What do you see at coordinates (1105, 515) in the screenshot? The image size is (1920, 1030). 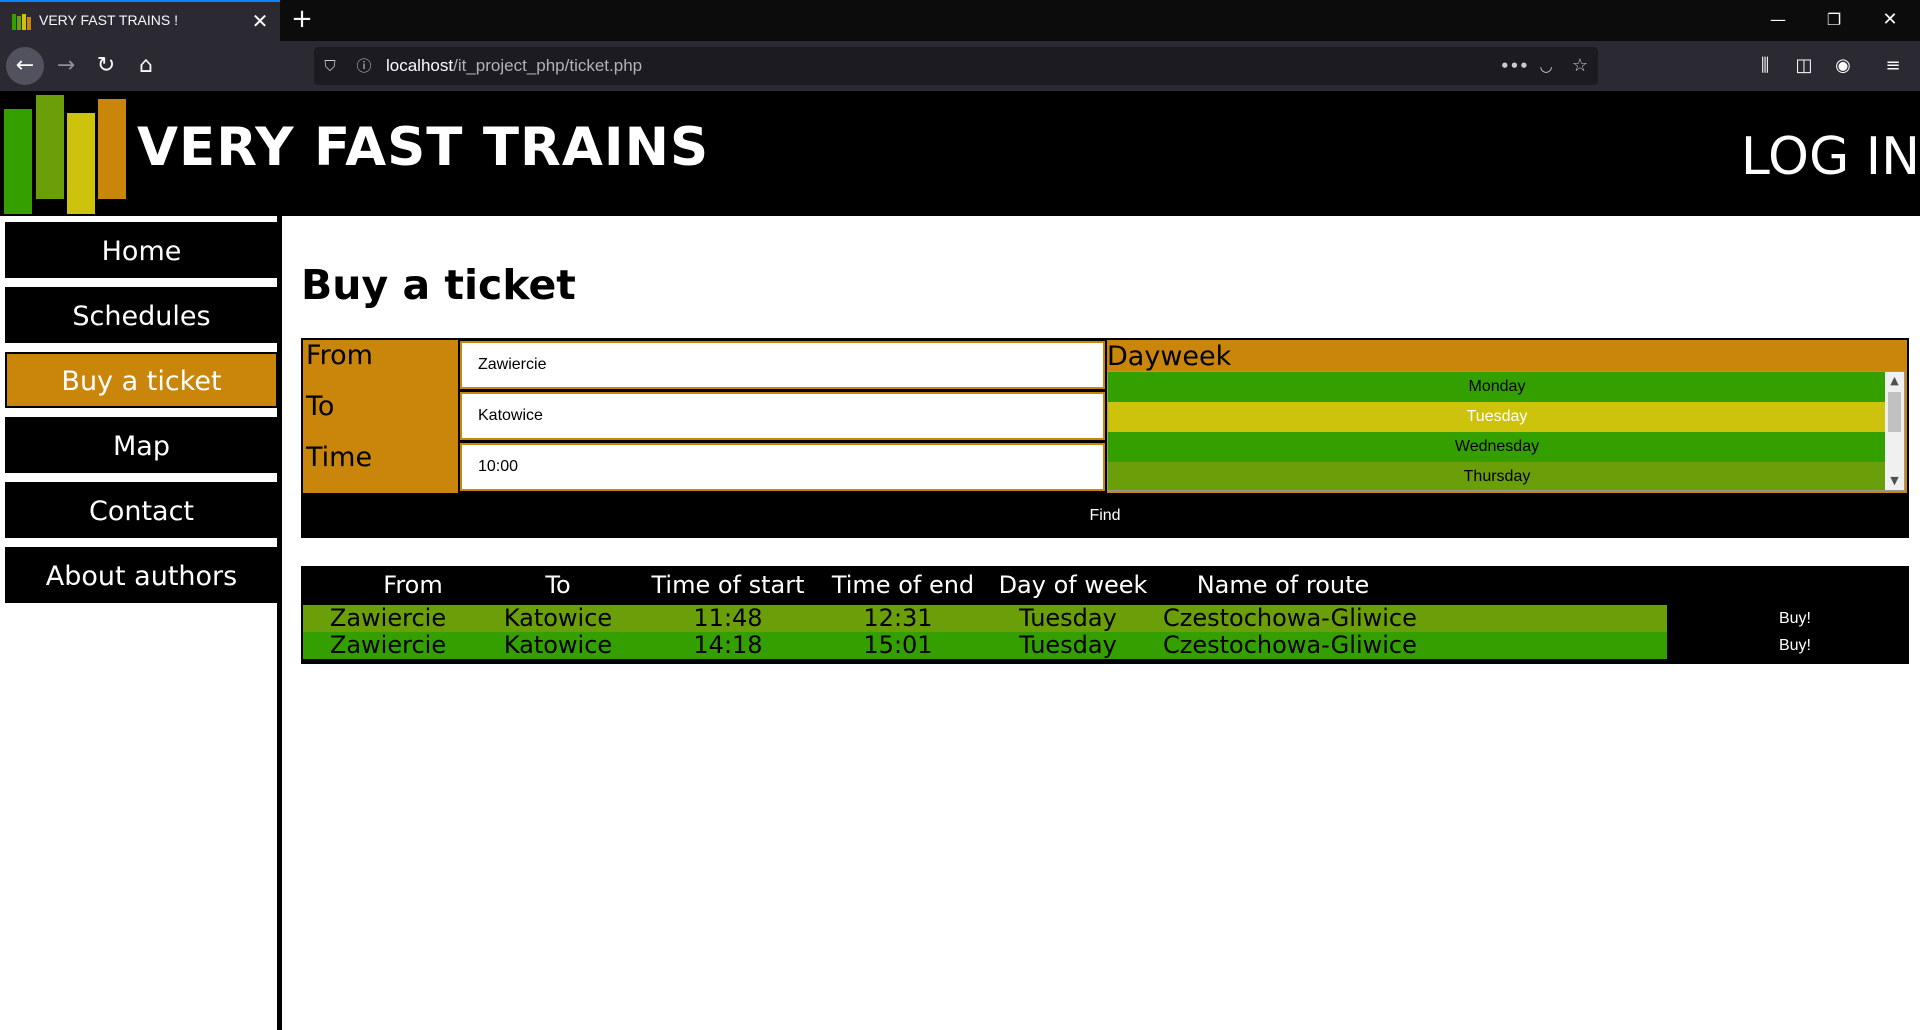 I see `find-button: Find` at bounding box center [1105, 515].